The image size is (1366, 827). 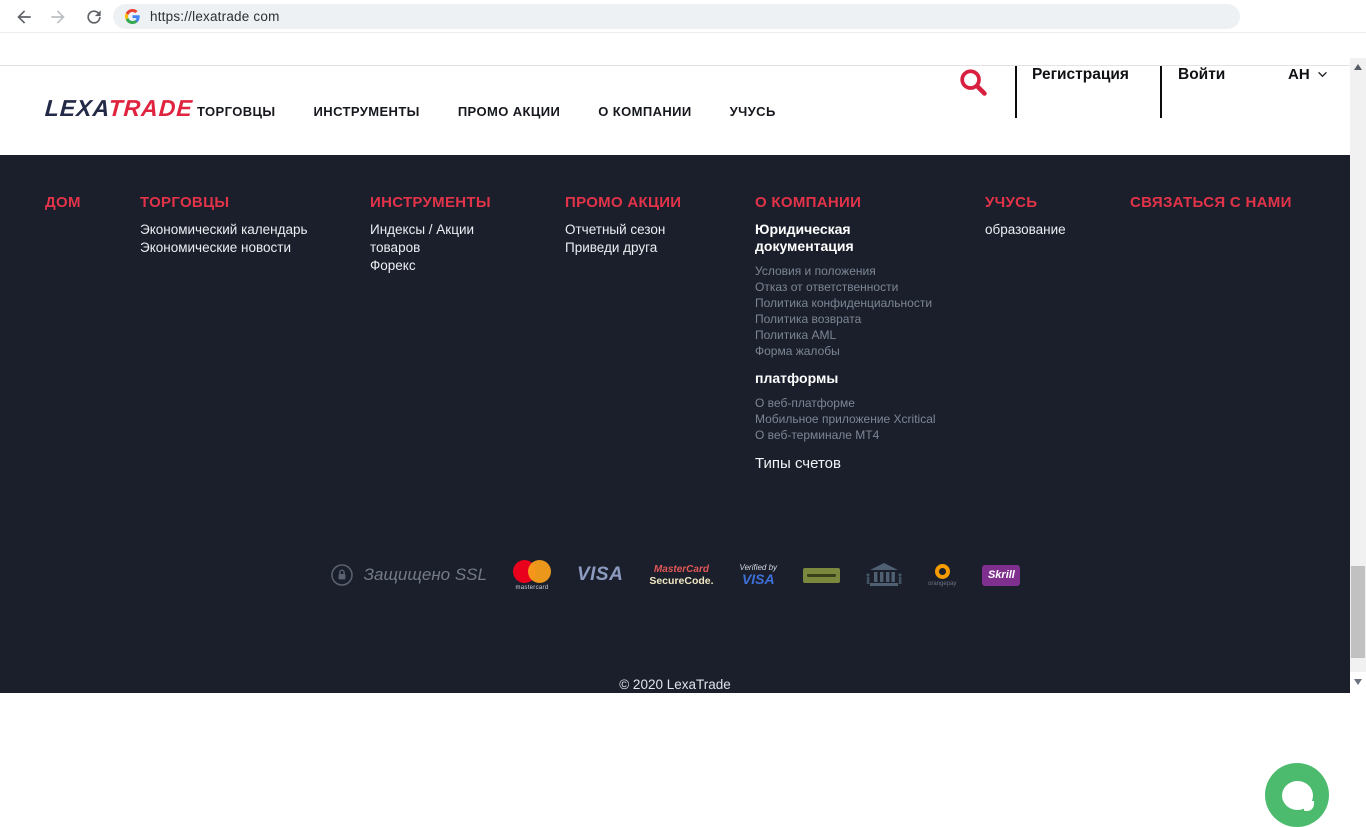 What do you see at coordinates (532, 587) in the screenshot?
I see `mastercard-label: mastercard` at bounding box center [532, 587].